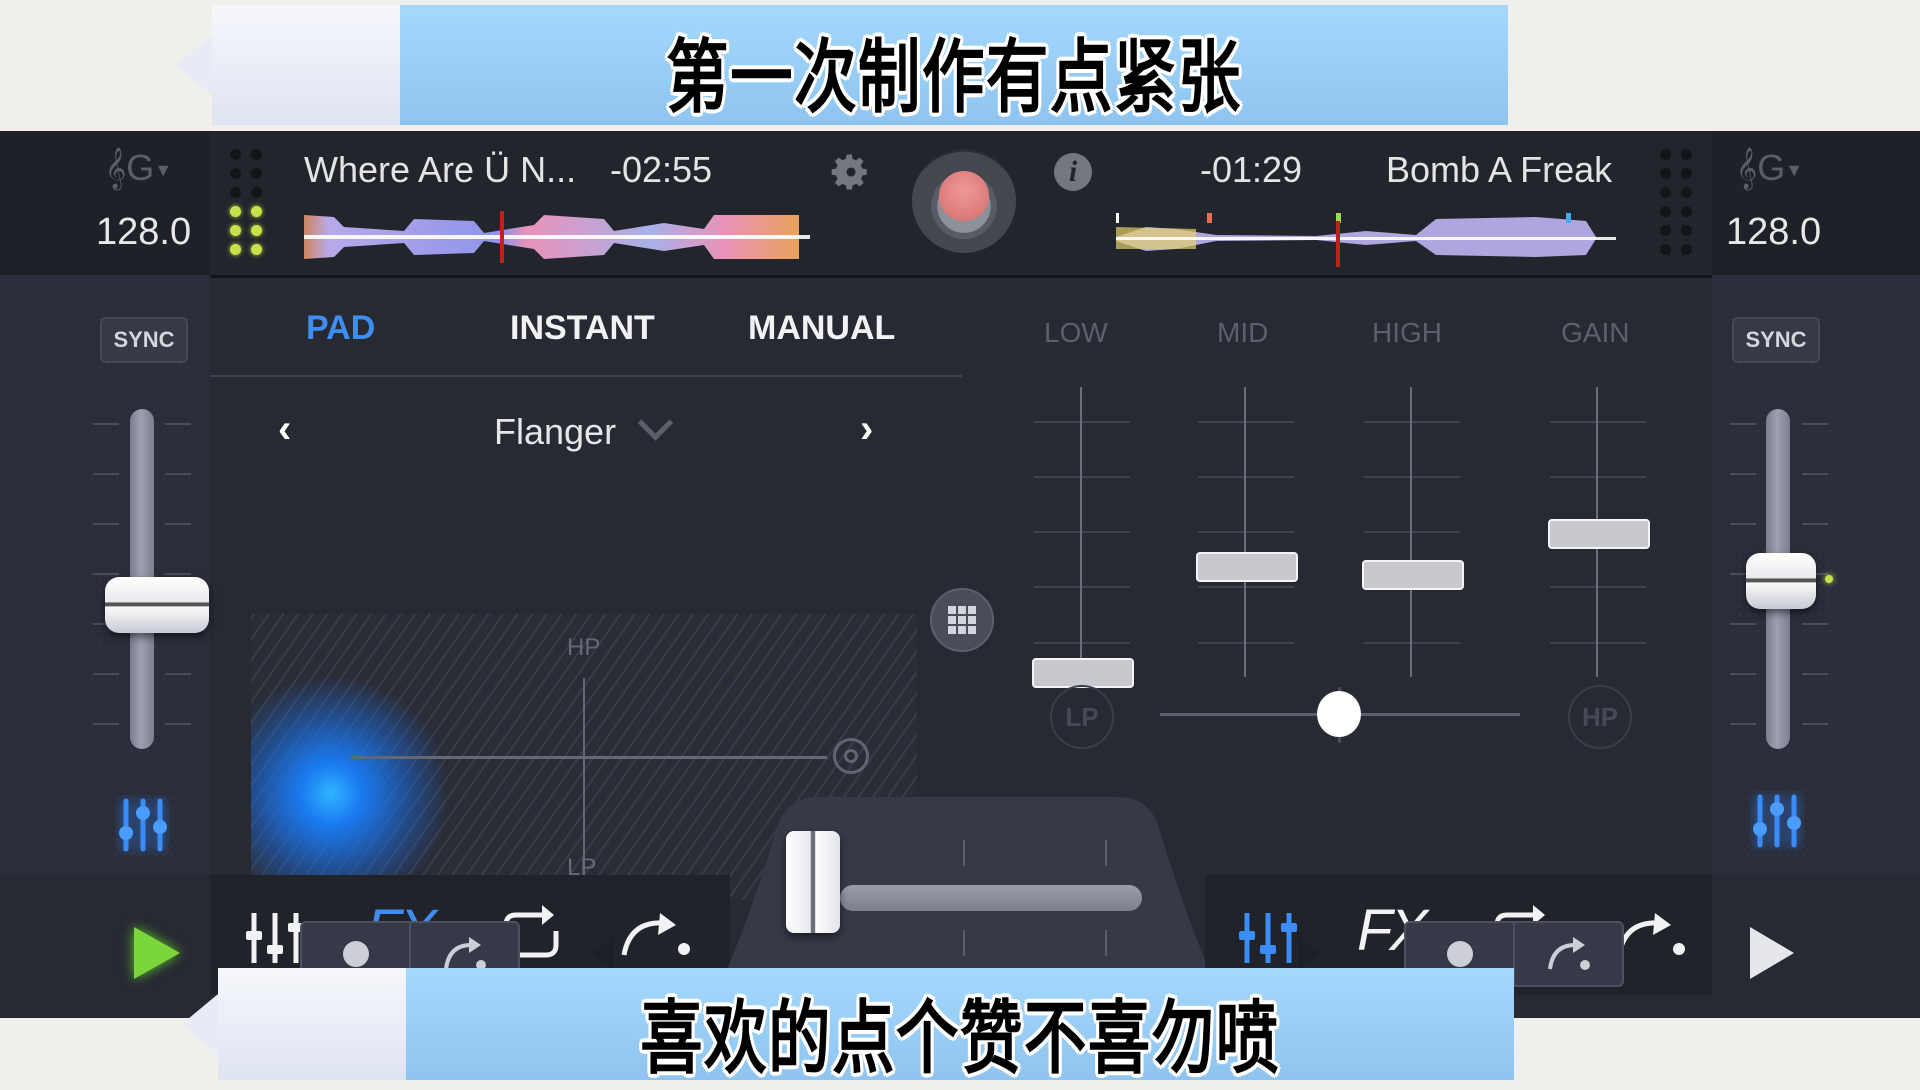  What do you see at coordinates (1676, 202) in the screenshot?
I see `right-level-meter` at bounding box center [1676, 202].